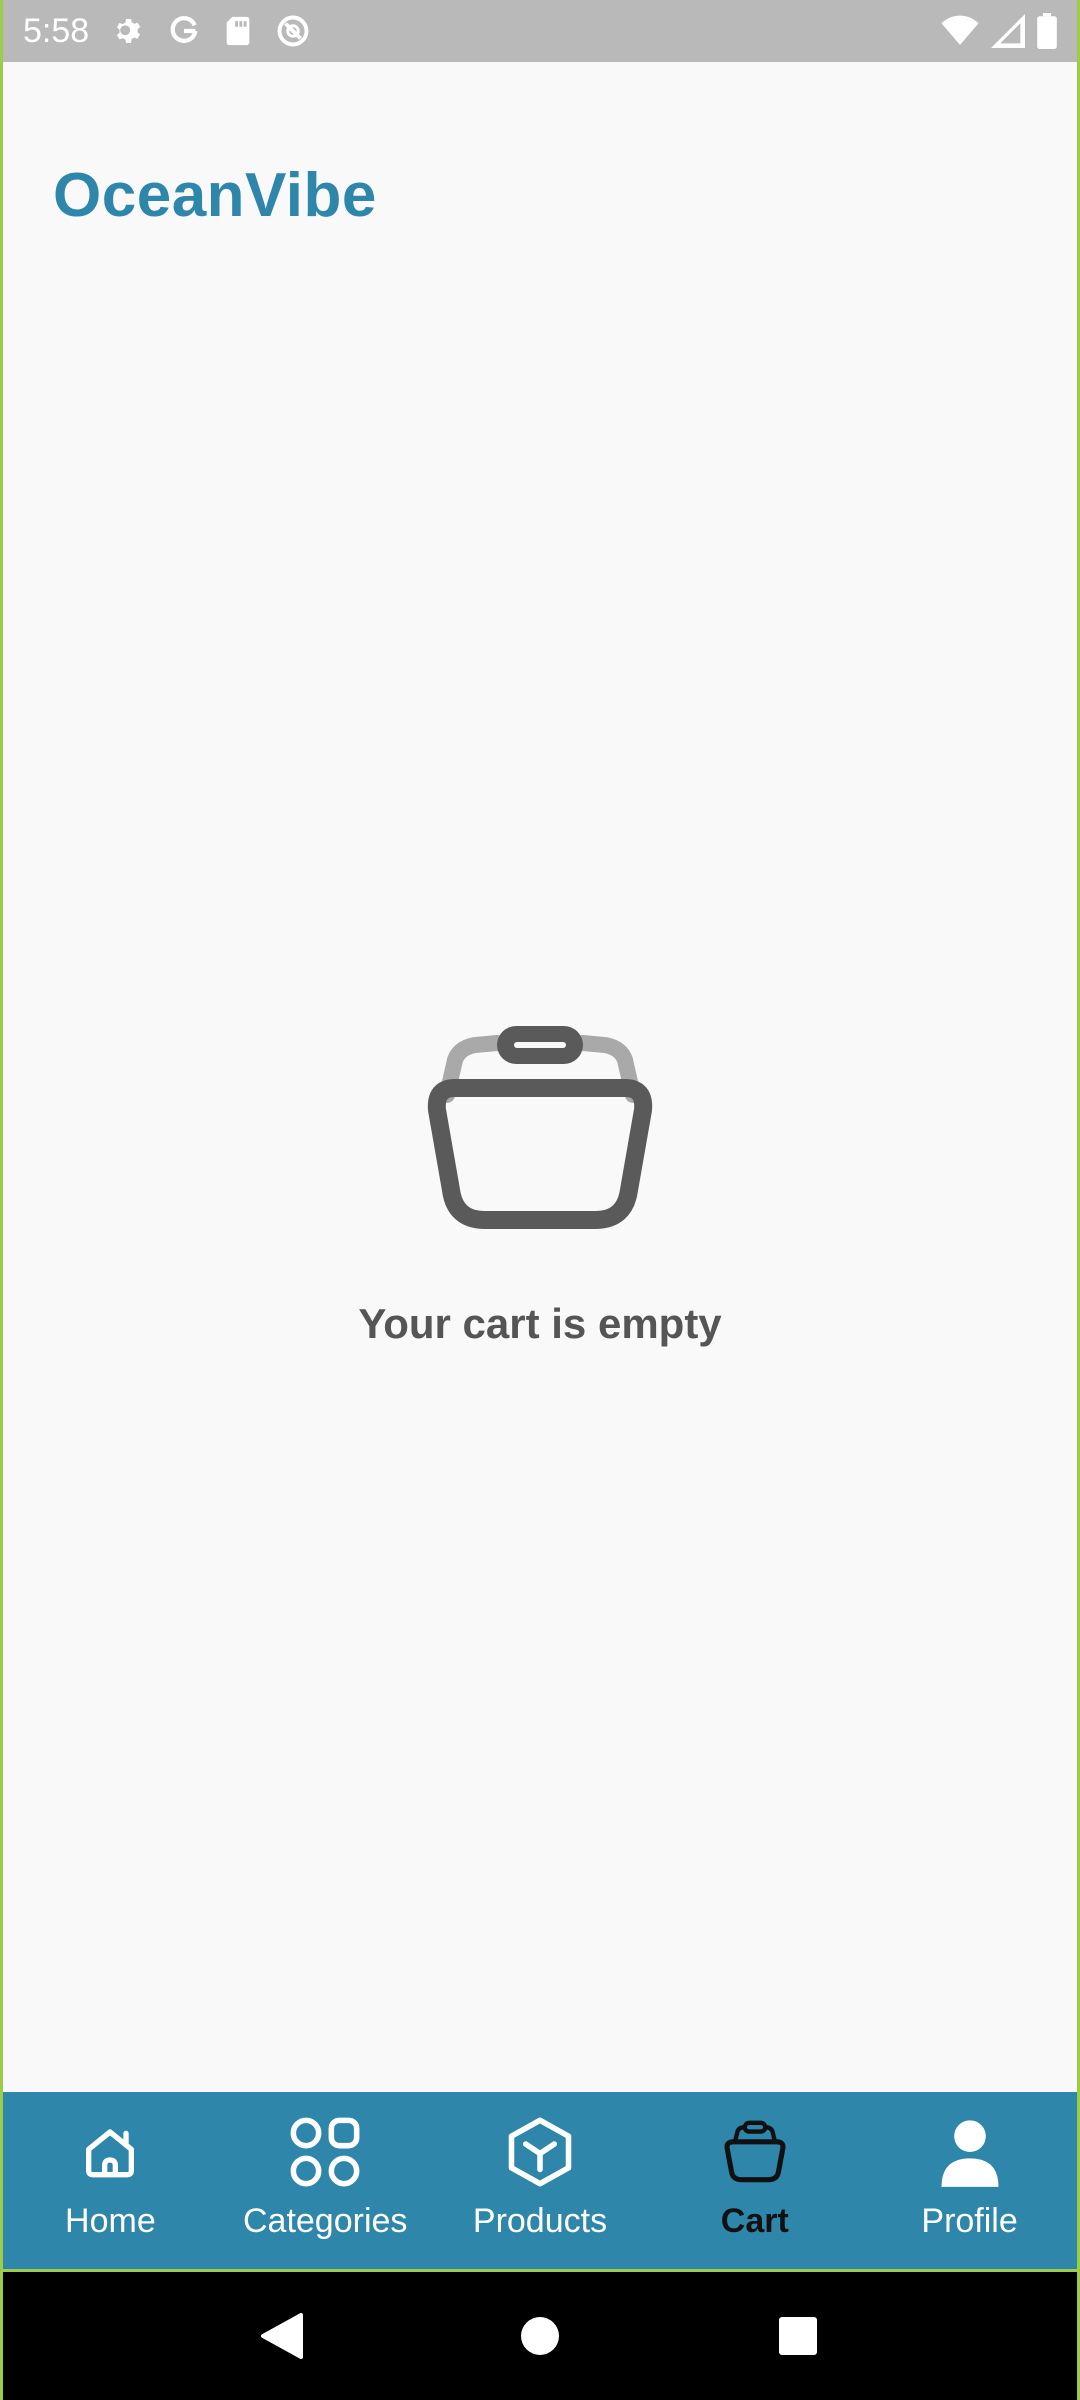 Image resolution: width=1080 pixels, height=2400 pixels. Describe the element at coordinates (215, 195) in the screenshot. I see `app-title: OceanVibe` at that location.